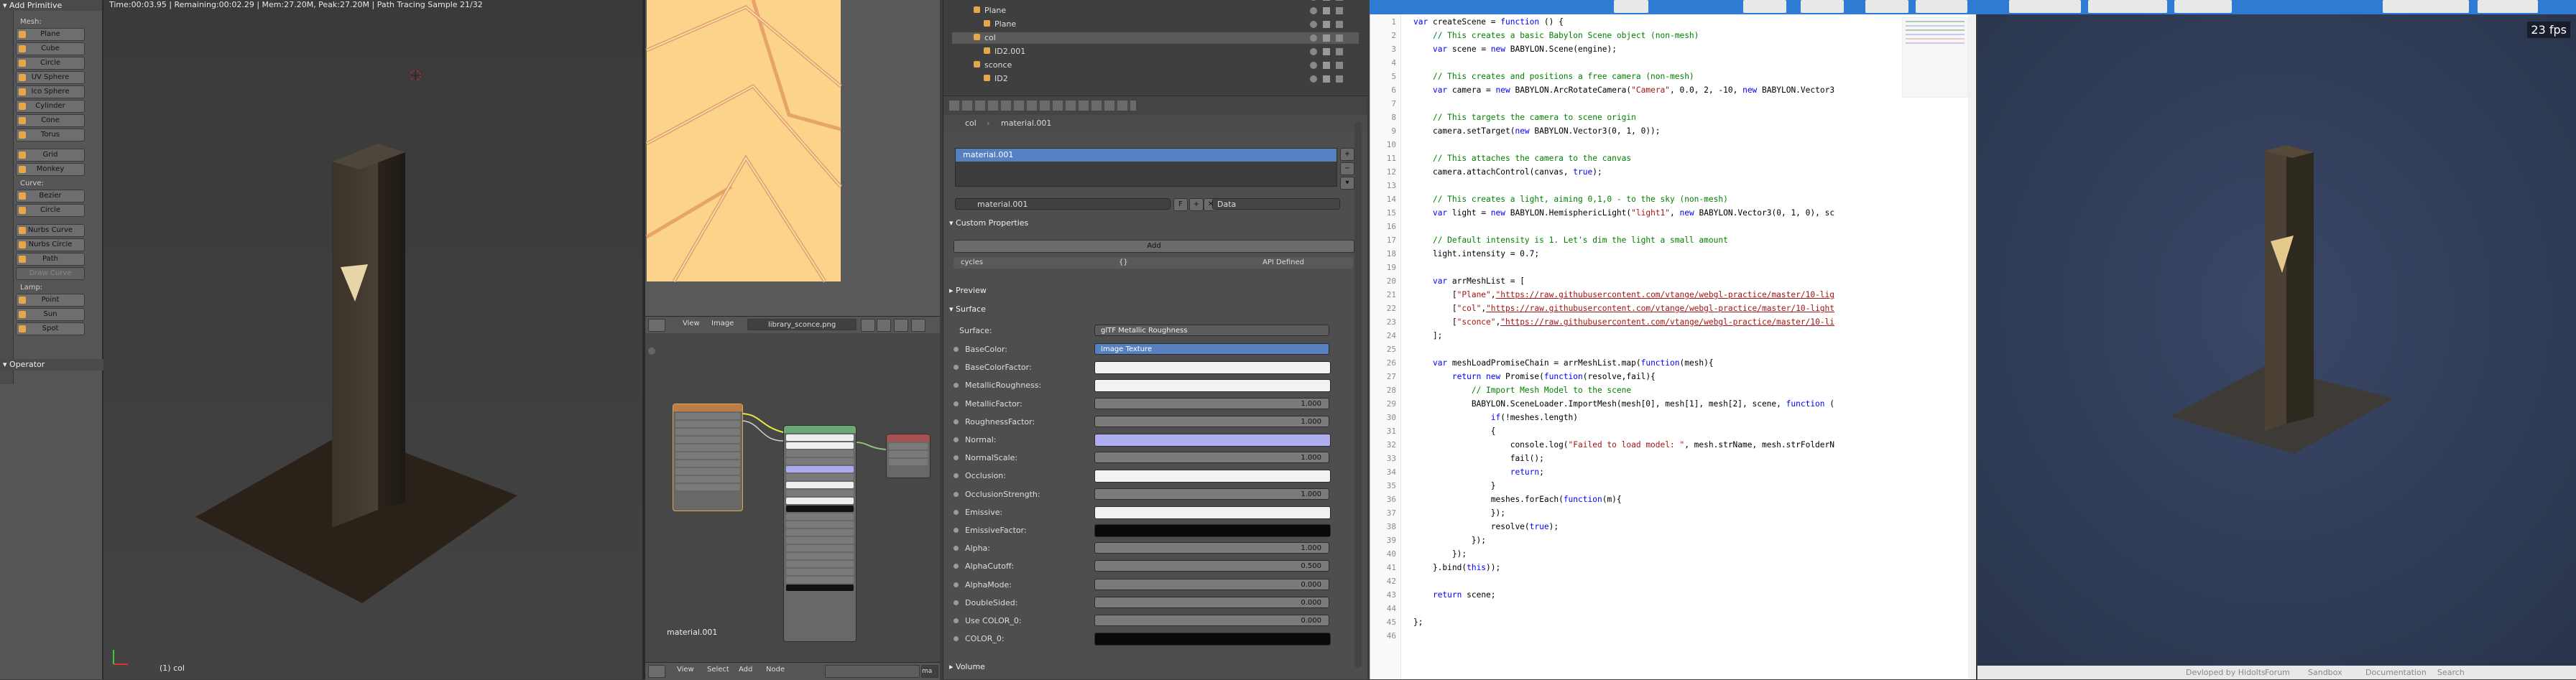 This screenshot has width=2576, height=680. Describe the element at coordinates (51, 155) in the screenshot. I see `mesh-grid-button: Grid` at that location.